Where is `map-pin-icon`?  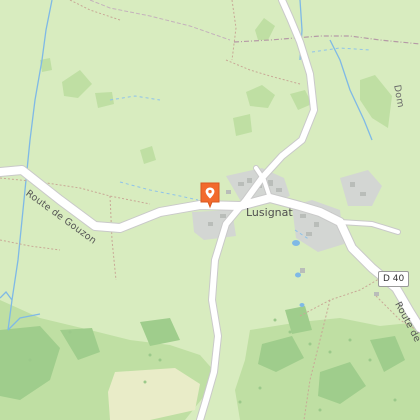 map-pin-icon is located at coordinates (210, 195).